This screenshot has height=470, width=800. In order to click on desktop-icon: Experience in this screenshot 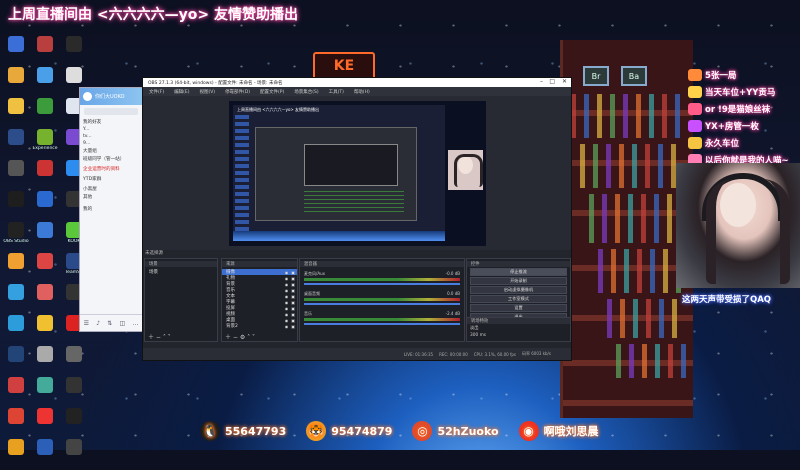, I will do `click(45, 144)`.